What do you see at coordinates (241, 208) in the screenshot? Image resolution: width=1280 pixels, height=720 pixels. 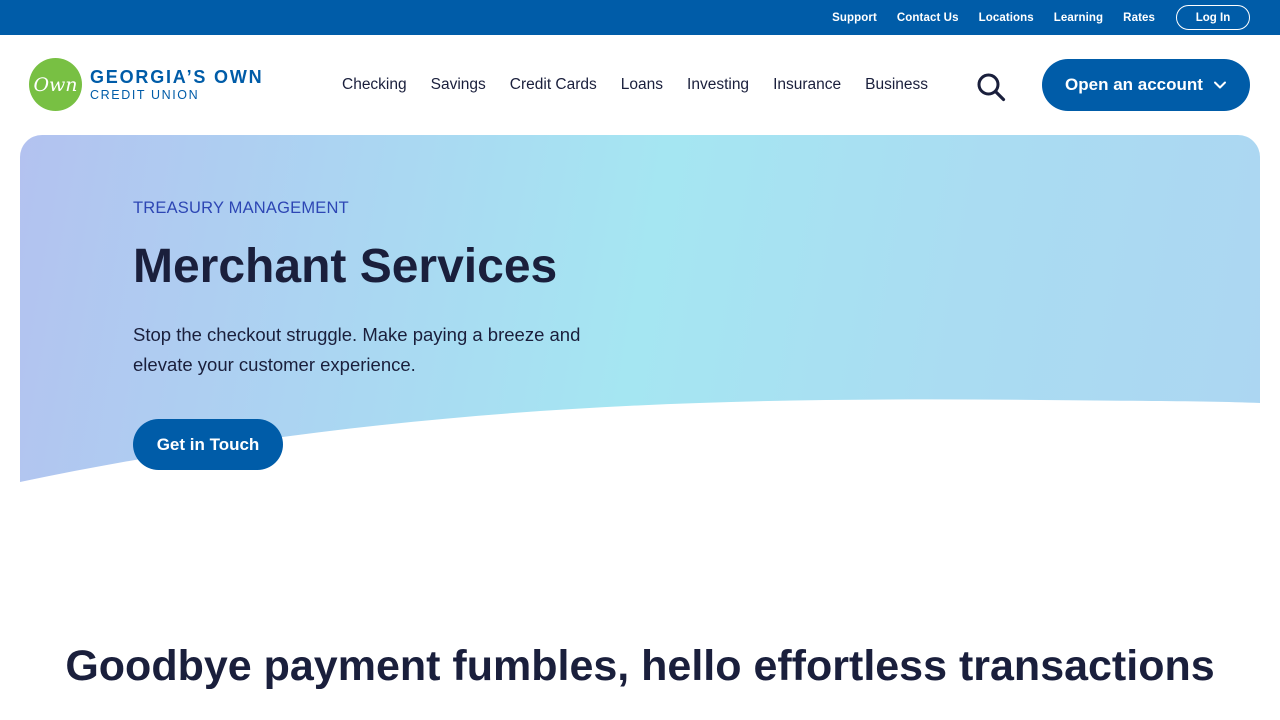 I see `hero-eyebrow: TREASURY MANAGEMENT` at bounding box center [241, 208].